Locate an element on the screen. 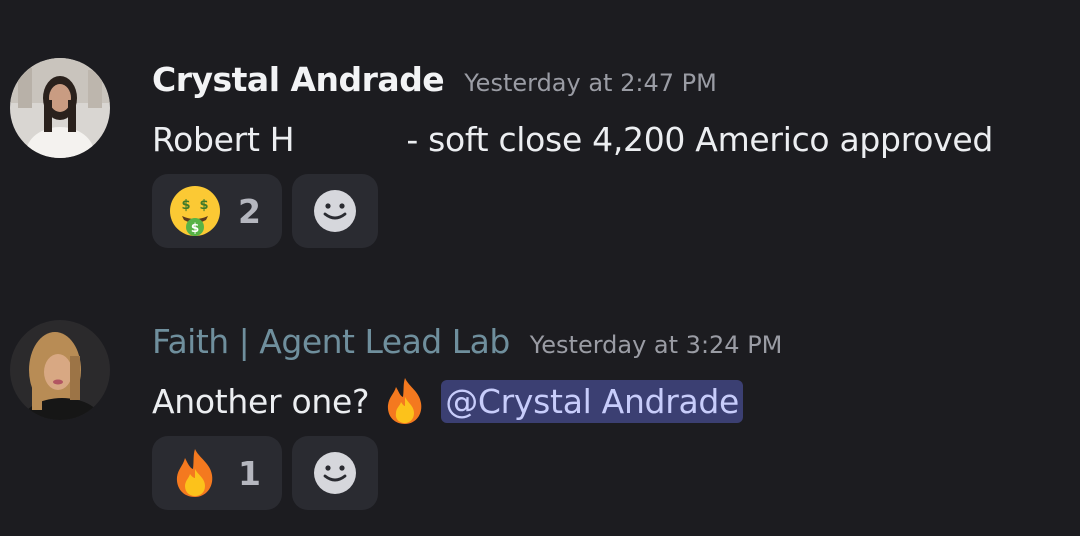 The image size is (1080, 536). message-content: Another one? @Crystal Andrade is located at coordinates (448, 401).